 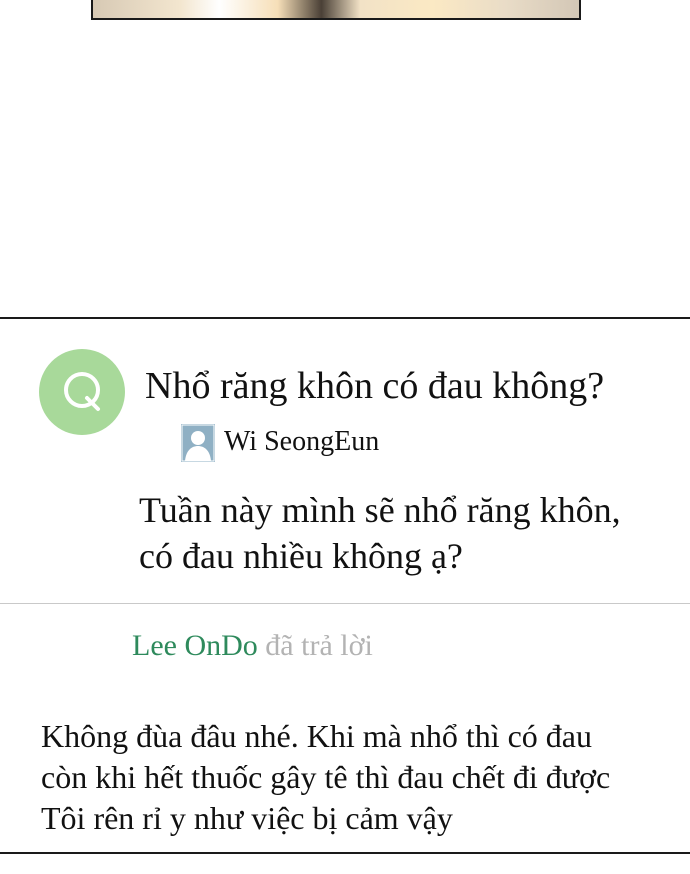 What do you see at coordinates (319, 645) in the screenshot?
I see `answered-label: đã trả lời` at bounding box center [319, 645].